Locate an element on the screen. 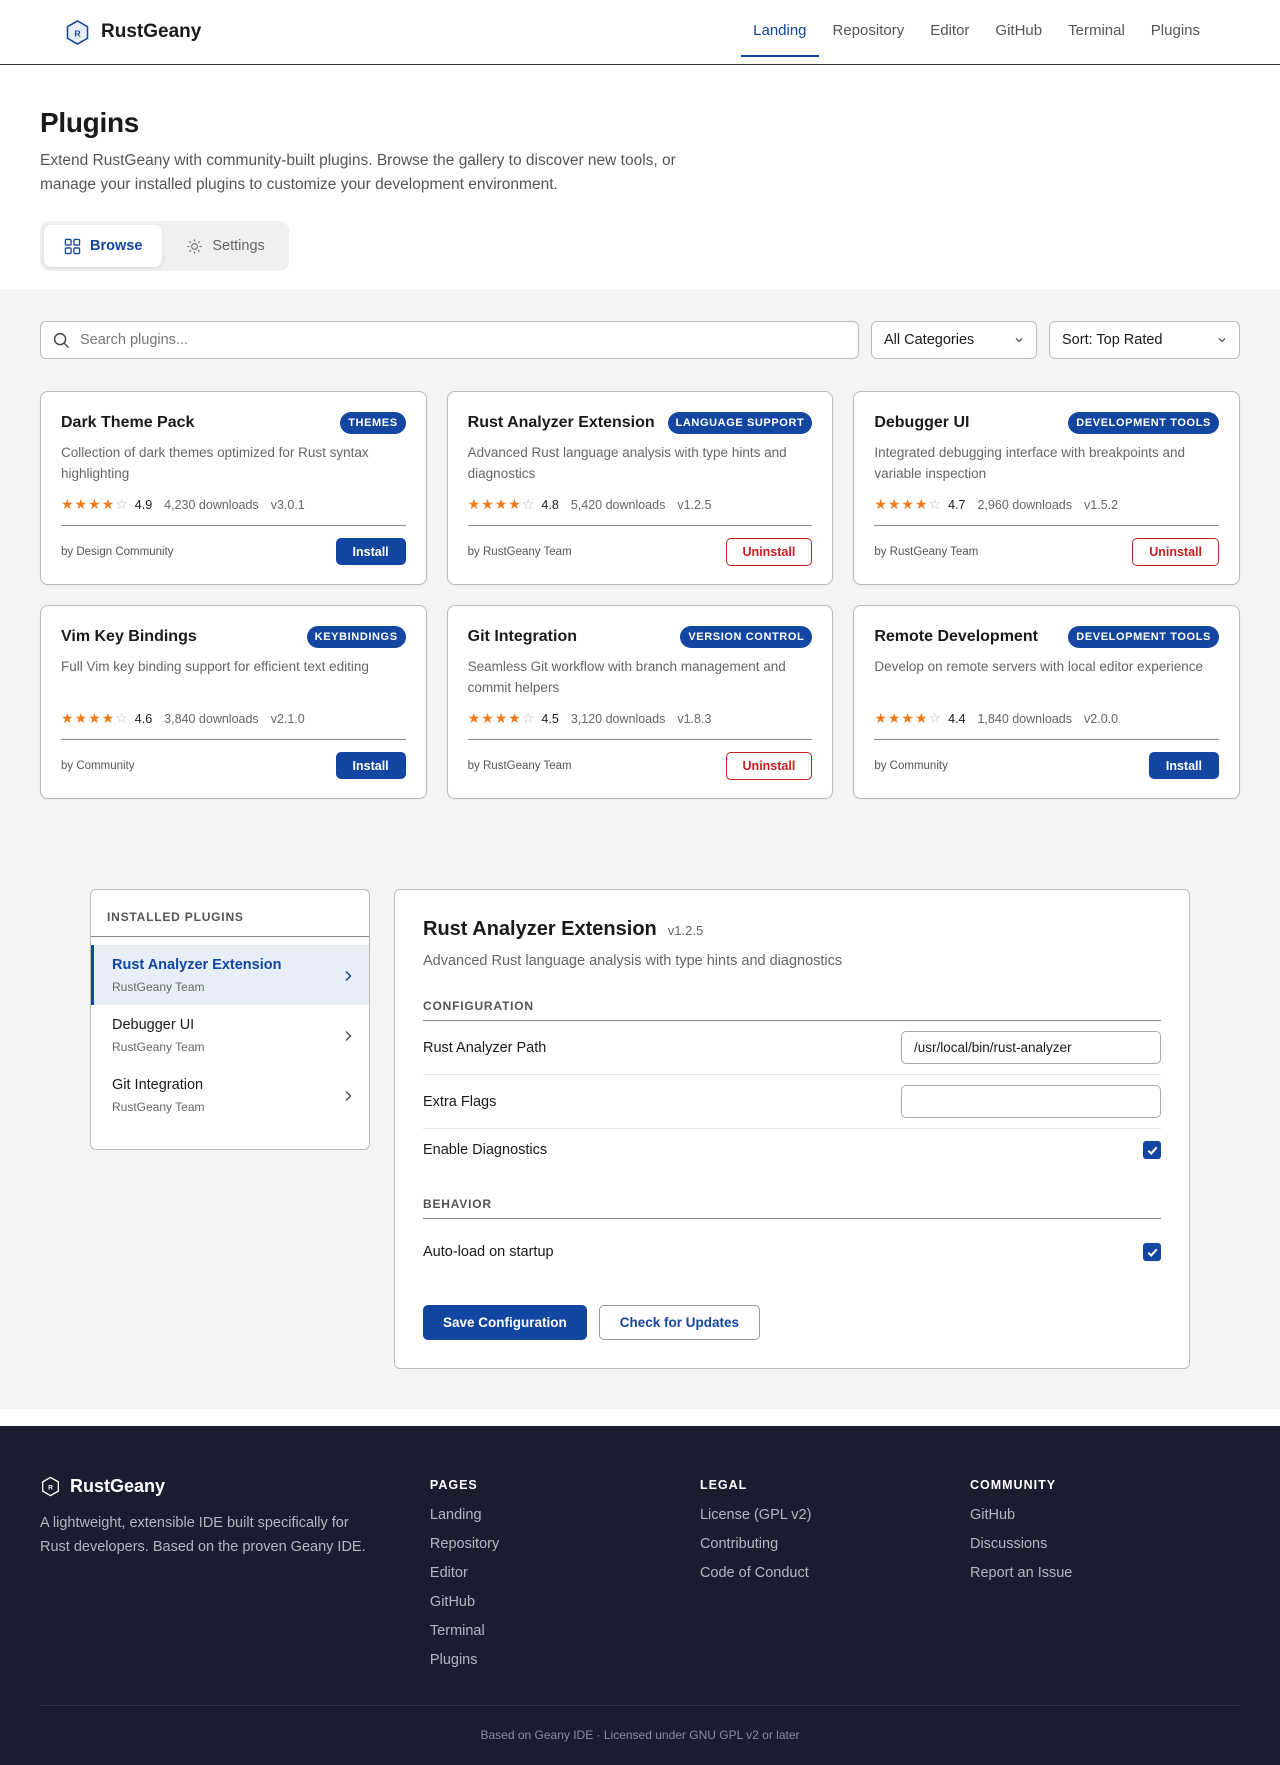 Image resolution: width=1280 pixels, height=1765 pixels. footer-community-link: GitHub is located at coordinates (1105, 1515).